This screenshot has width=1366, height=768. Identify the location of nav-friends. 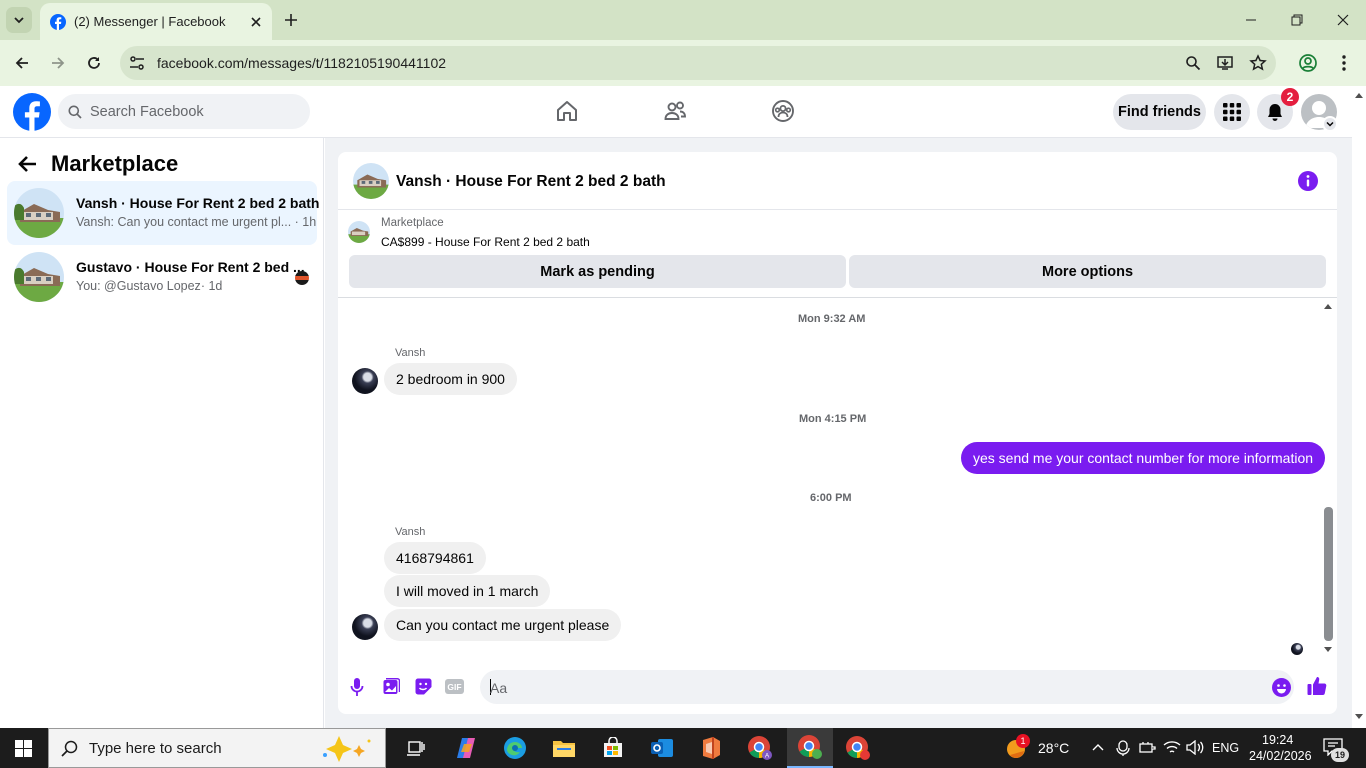
(675, 111).